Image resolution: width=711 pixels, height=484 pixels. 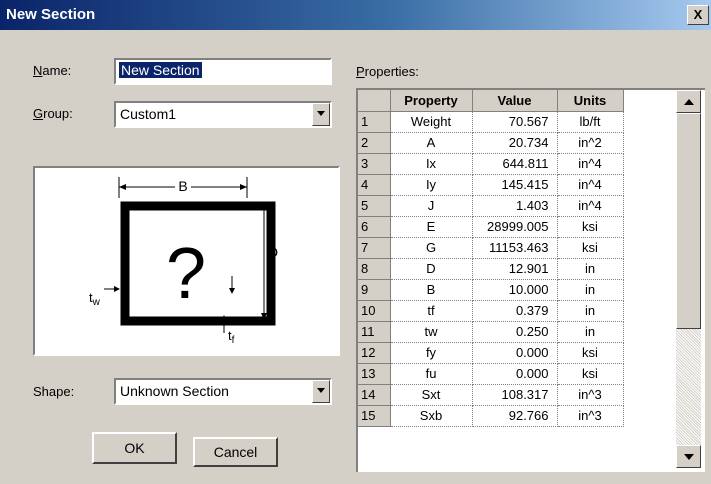 What do you see at coordinates (321, 114) in the screenshot?
I see `group-dropdown-arrow-icon` at bounding box center [321, 114].